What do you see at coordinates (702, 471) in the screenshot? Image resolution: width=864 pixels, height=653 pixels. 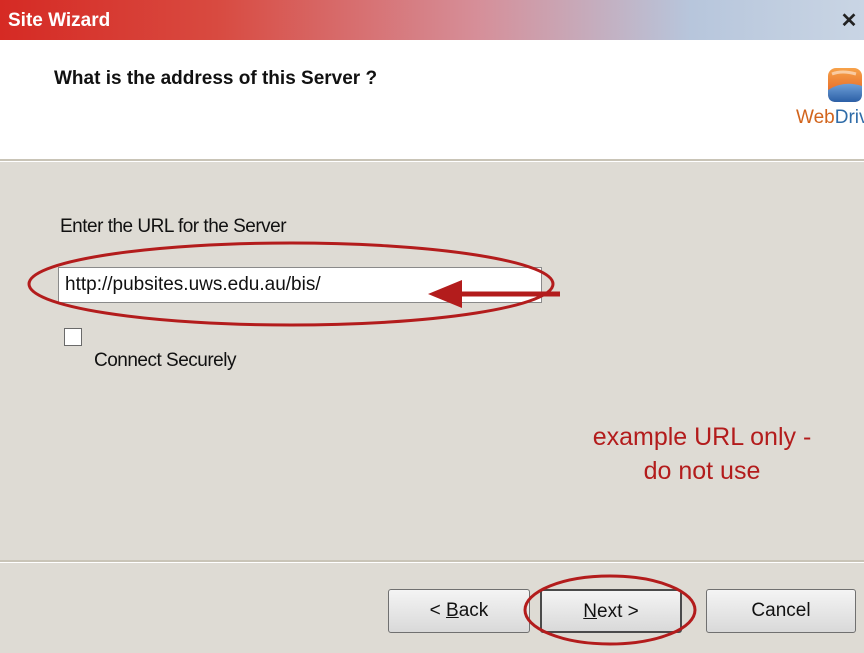 I see `annotation-line-2: do not use` at bounding box center [702, 471].